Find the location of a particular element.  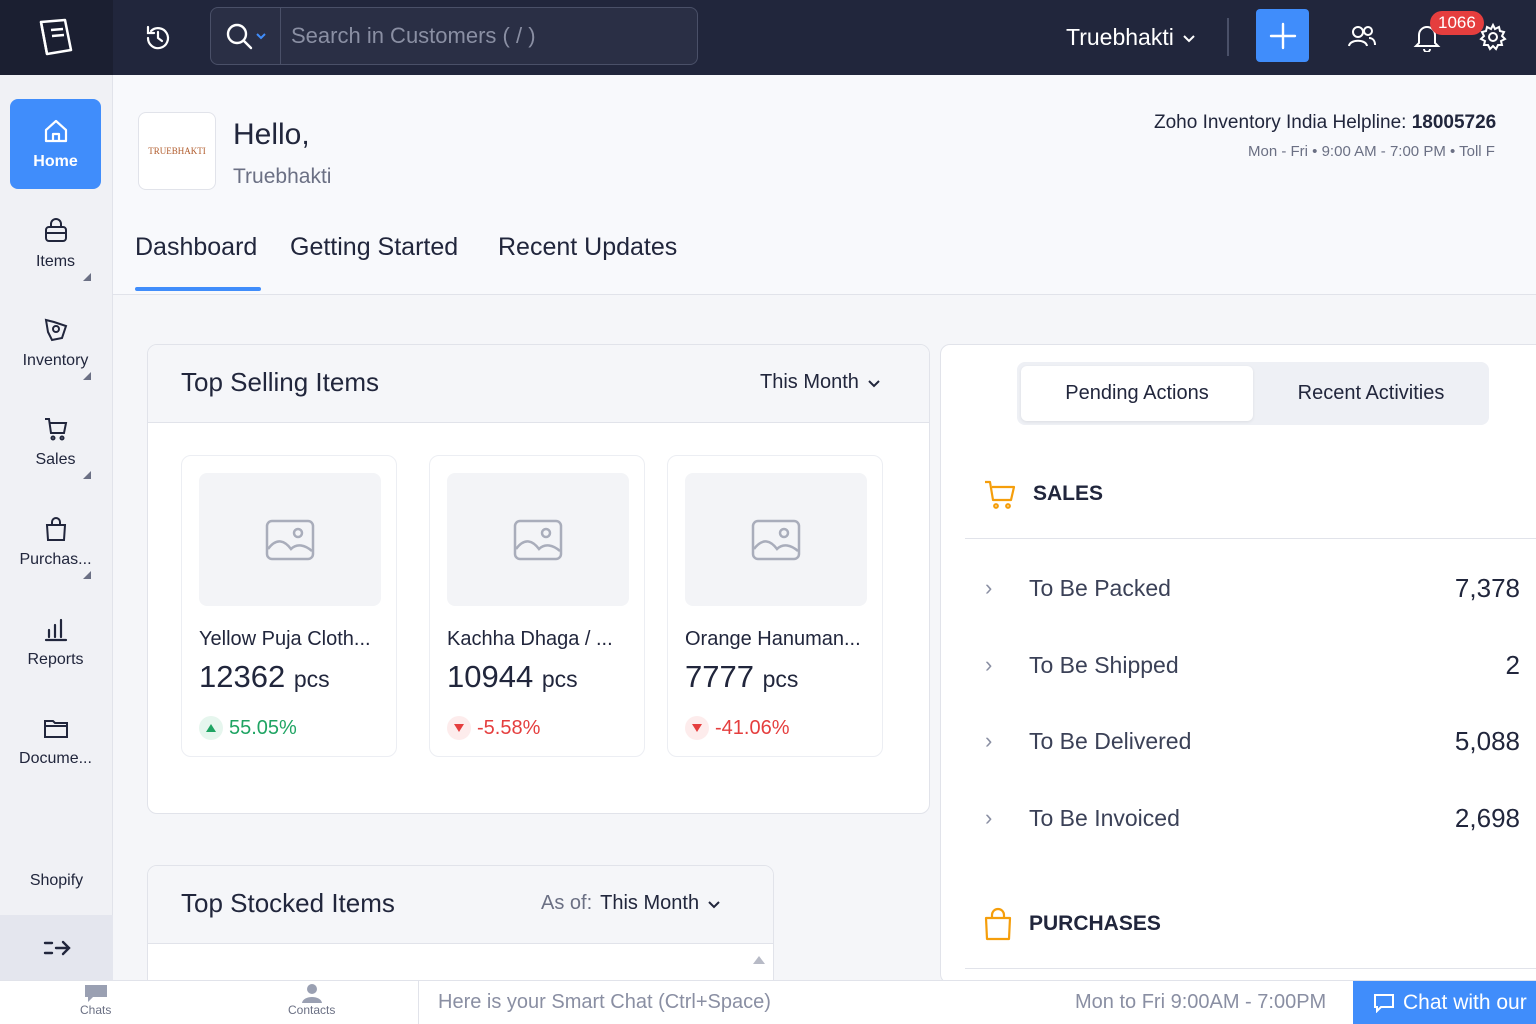

sidebar-item-sales: Sales is located at coordinates (55, 442).